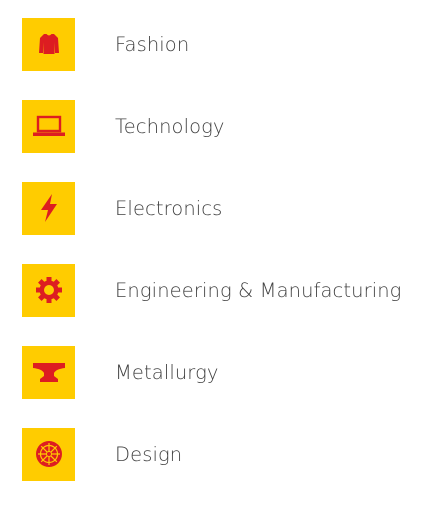  What do you see at coordinates (167, 372) in the screenshot?
I see `category-label: Metallurgy` at bounding box center [167, 372].